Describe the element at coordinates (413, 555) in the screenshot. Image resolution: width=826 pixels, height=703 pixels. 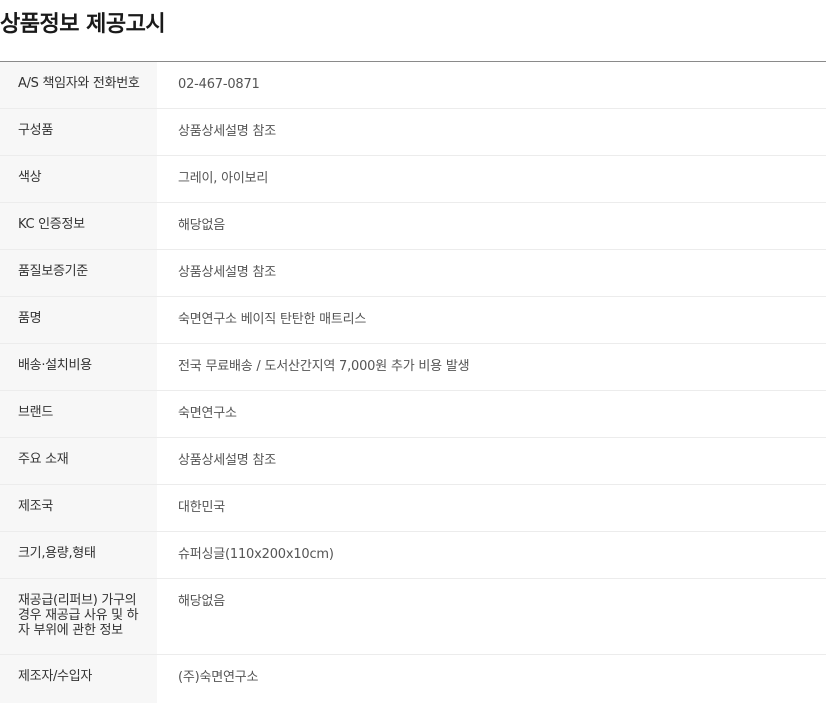
I see `table-row: 크기,용량,형태 슈퍼싱글(110x200x10cm)` at that location.